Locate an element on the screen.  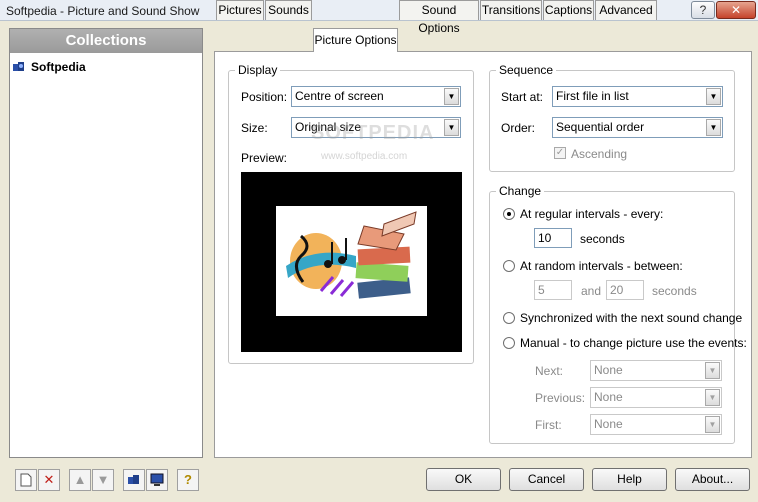
synchronized-radio is located at coordinates (509, 318).